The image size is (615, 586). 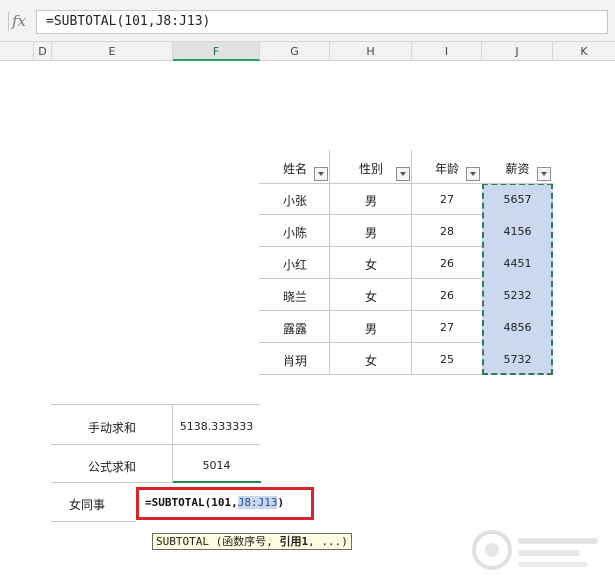 I want to click on cell-name: 小陈, so click(x=295, y=232).